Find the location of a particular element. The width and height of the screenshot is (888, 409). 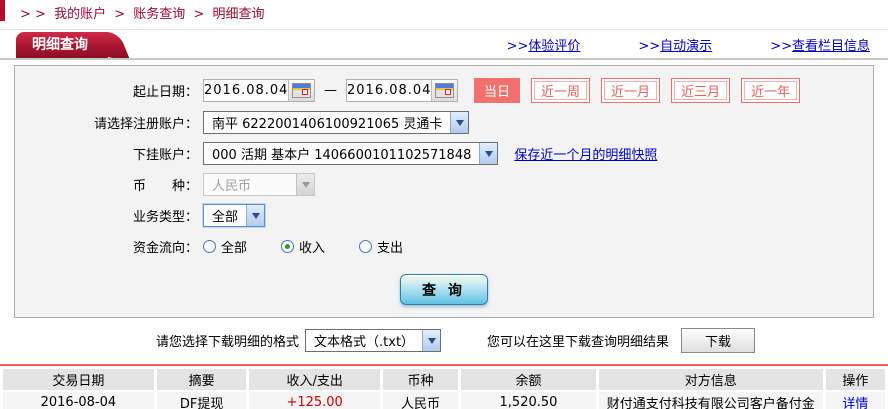

currency-row: 币 种： 人民币 is located at coordinates (444, 184).